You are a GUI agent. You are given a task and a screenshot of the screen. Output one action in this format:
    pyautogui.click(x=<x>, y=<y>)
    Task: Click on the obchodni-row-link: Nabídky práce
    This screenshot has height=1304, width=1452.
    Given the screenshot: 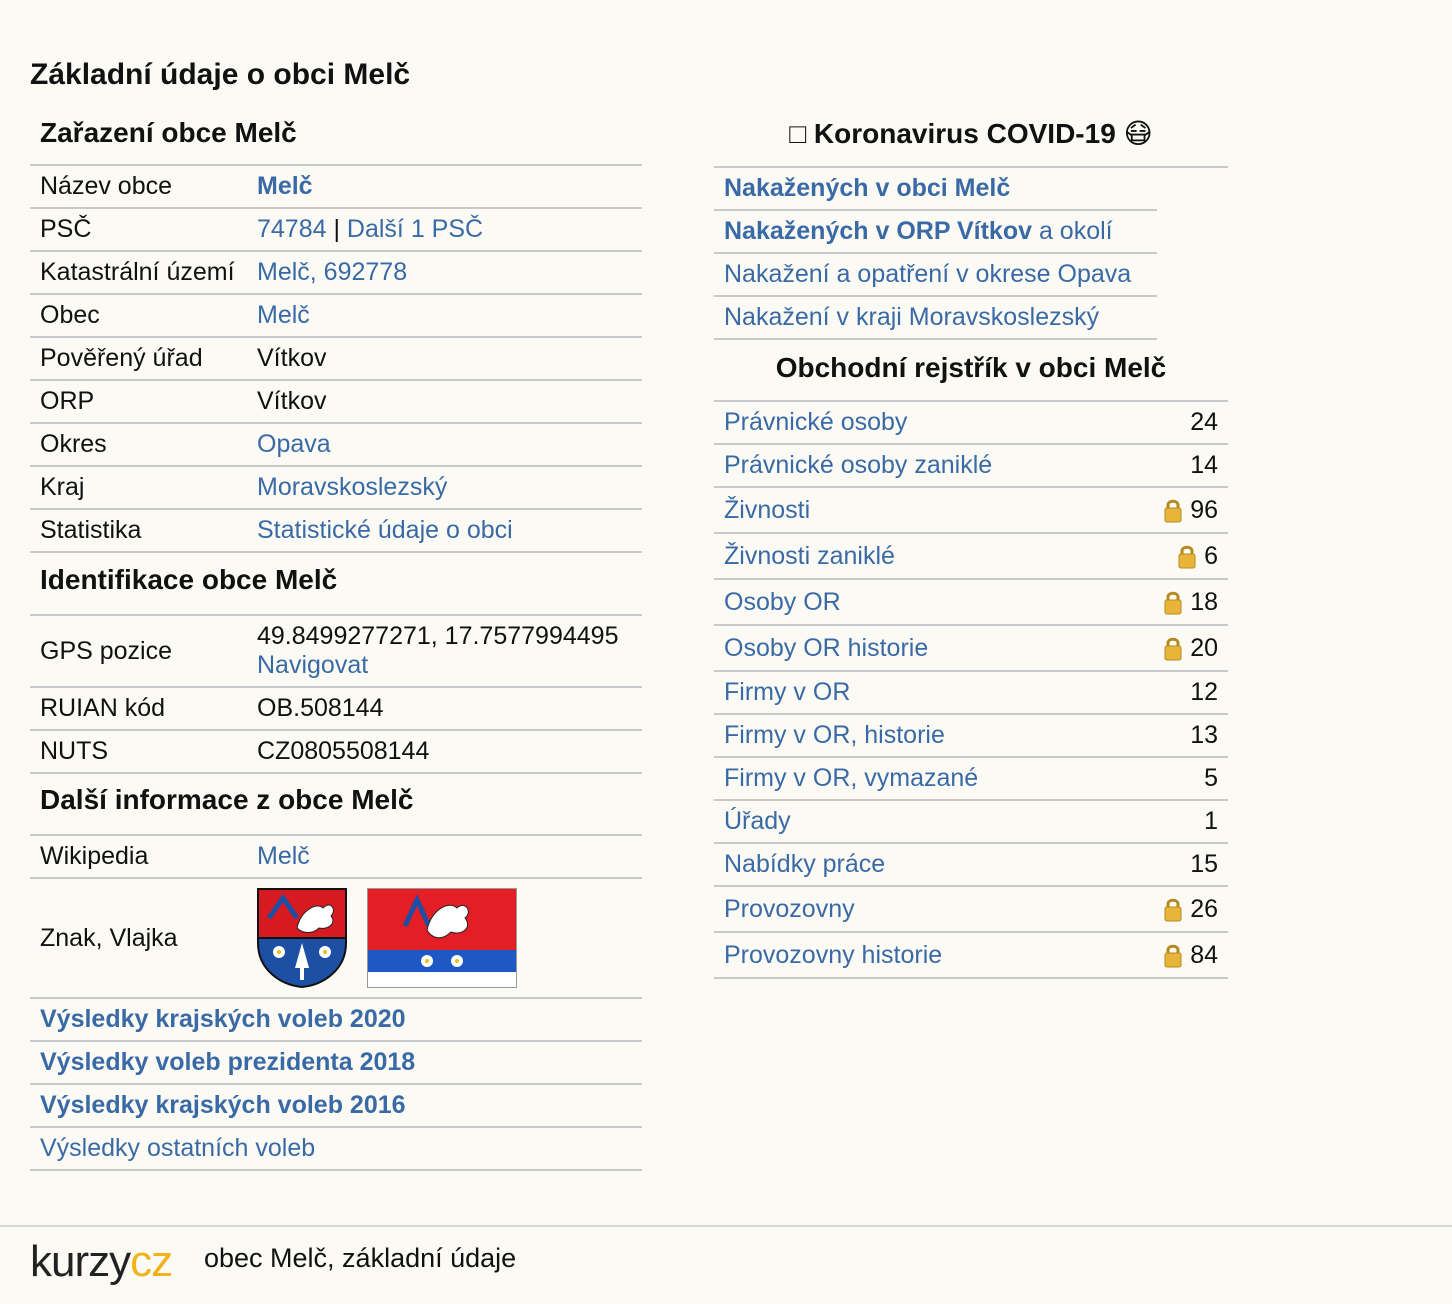 What is the action you would take?
    pyautogui.click(x=957, y=864)
    